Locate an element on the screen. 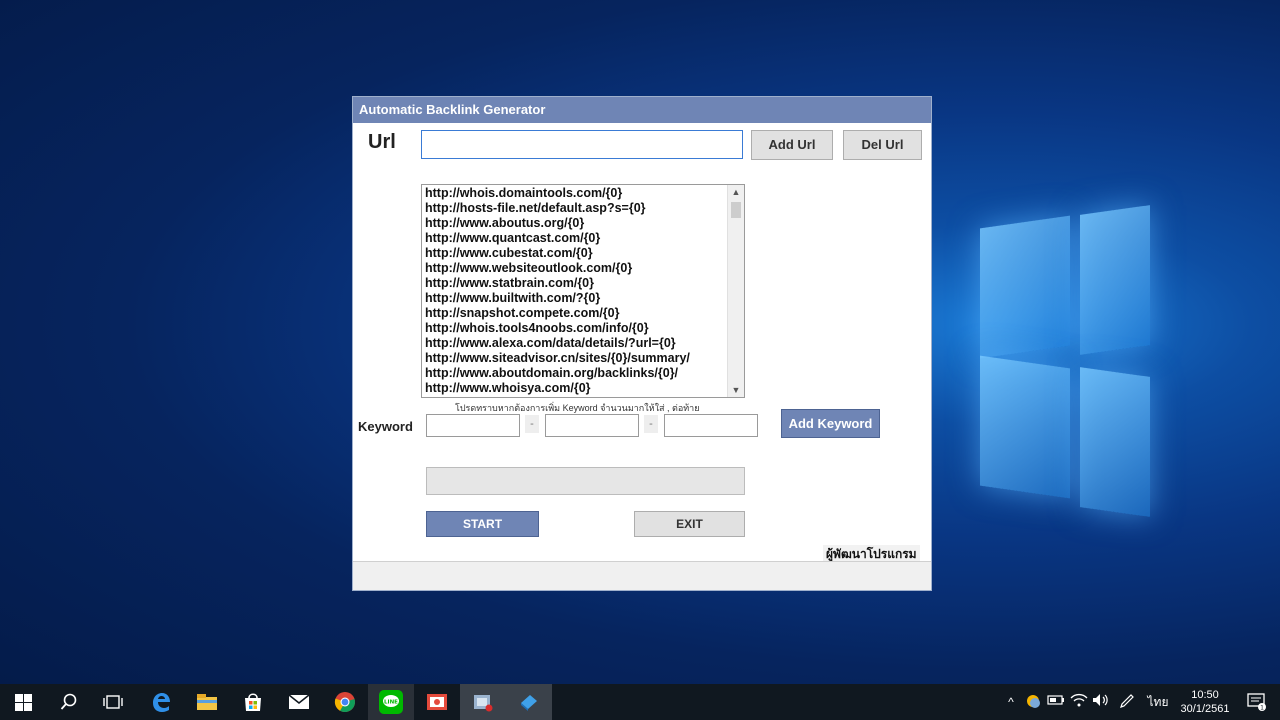 The width and height of the screenshot is (1280, 720). list-item: http://whois.tools4noobs.com/info/{0} is located at coordinates (575, 328).